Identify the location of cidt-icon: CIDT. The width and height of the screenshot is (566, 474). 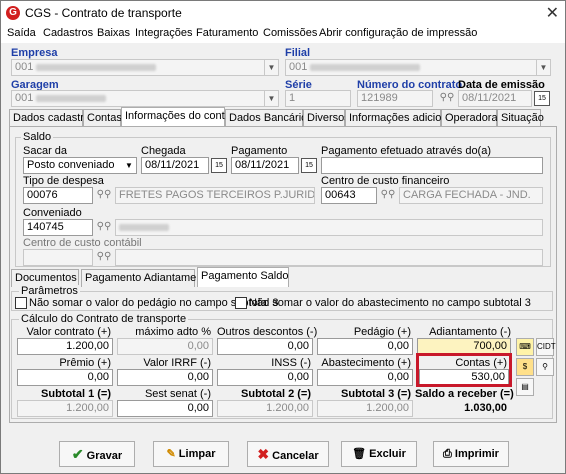
(546, 347).